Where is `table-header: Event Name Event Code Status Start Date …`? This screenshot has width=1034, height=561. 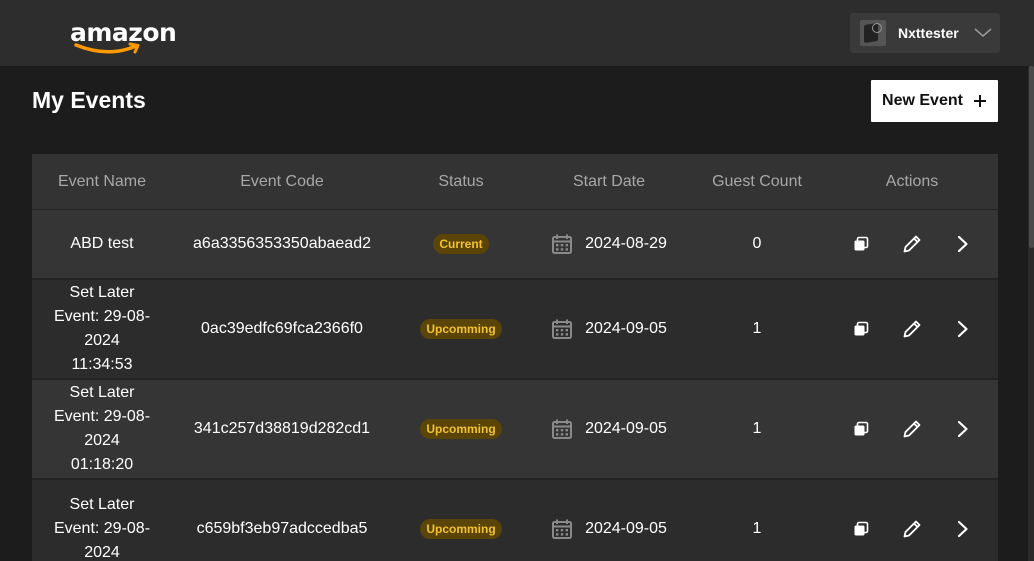
table-header: Event Name Event Code Status Start Date … is located at coordinates (515, 182).